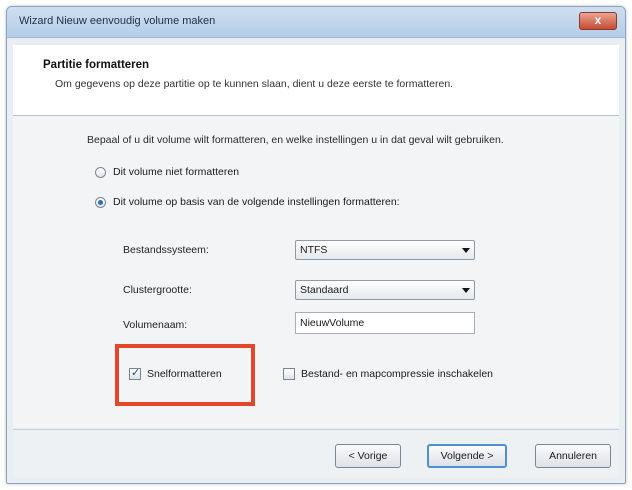 Image resolution: width=632 pixels, height=490 pixels. What do you see at coordinates (467, 456) in the screenshot?
I see `next-button: Volgende >` at bounding box center [467, 456].